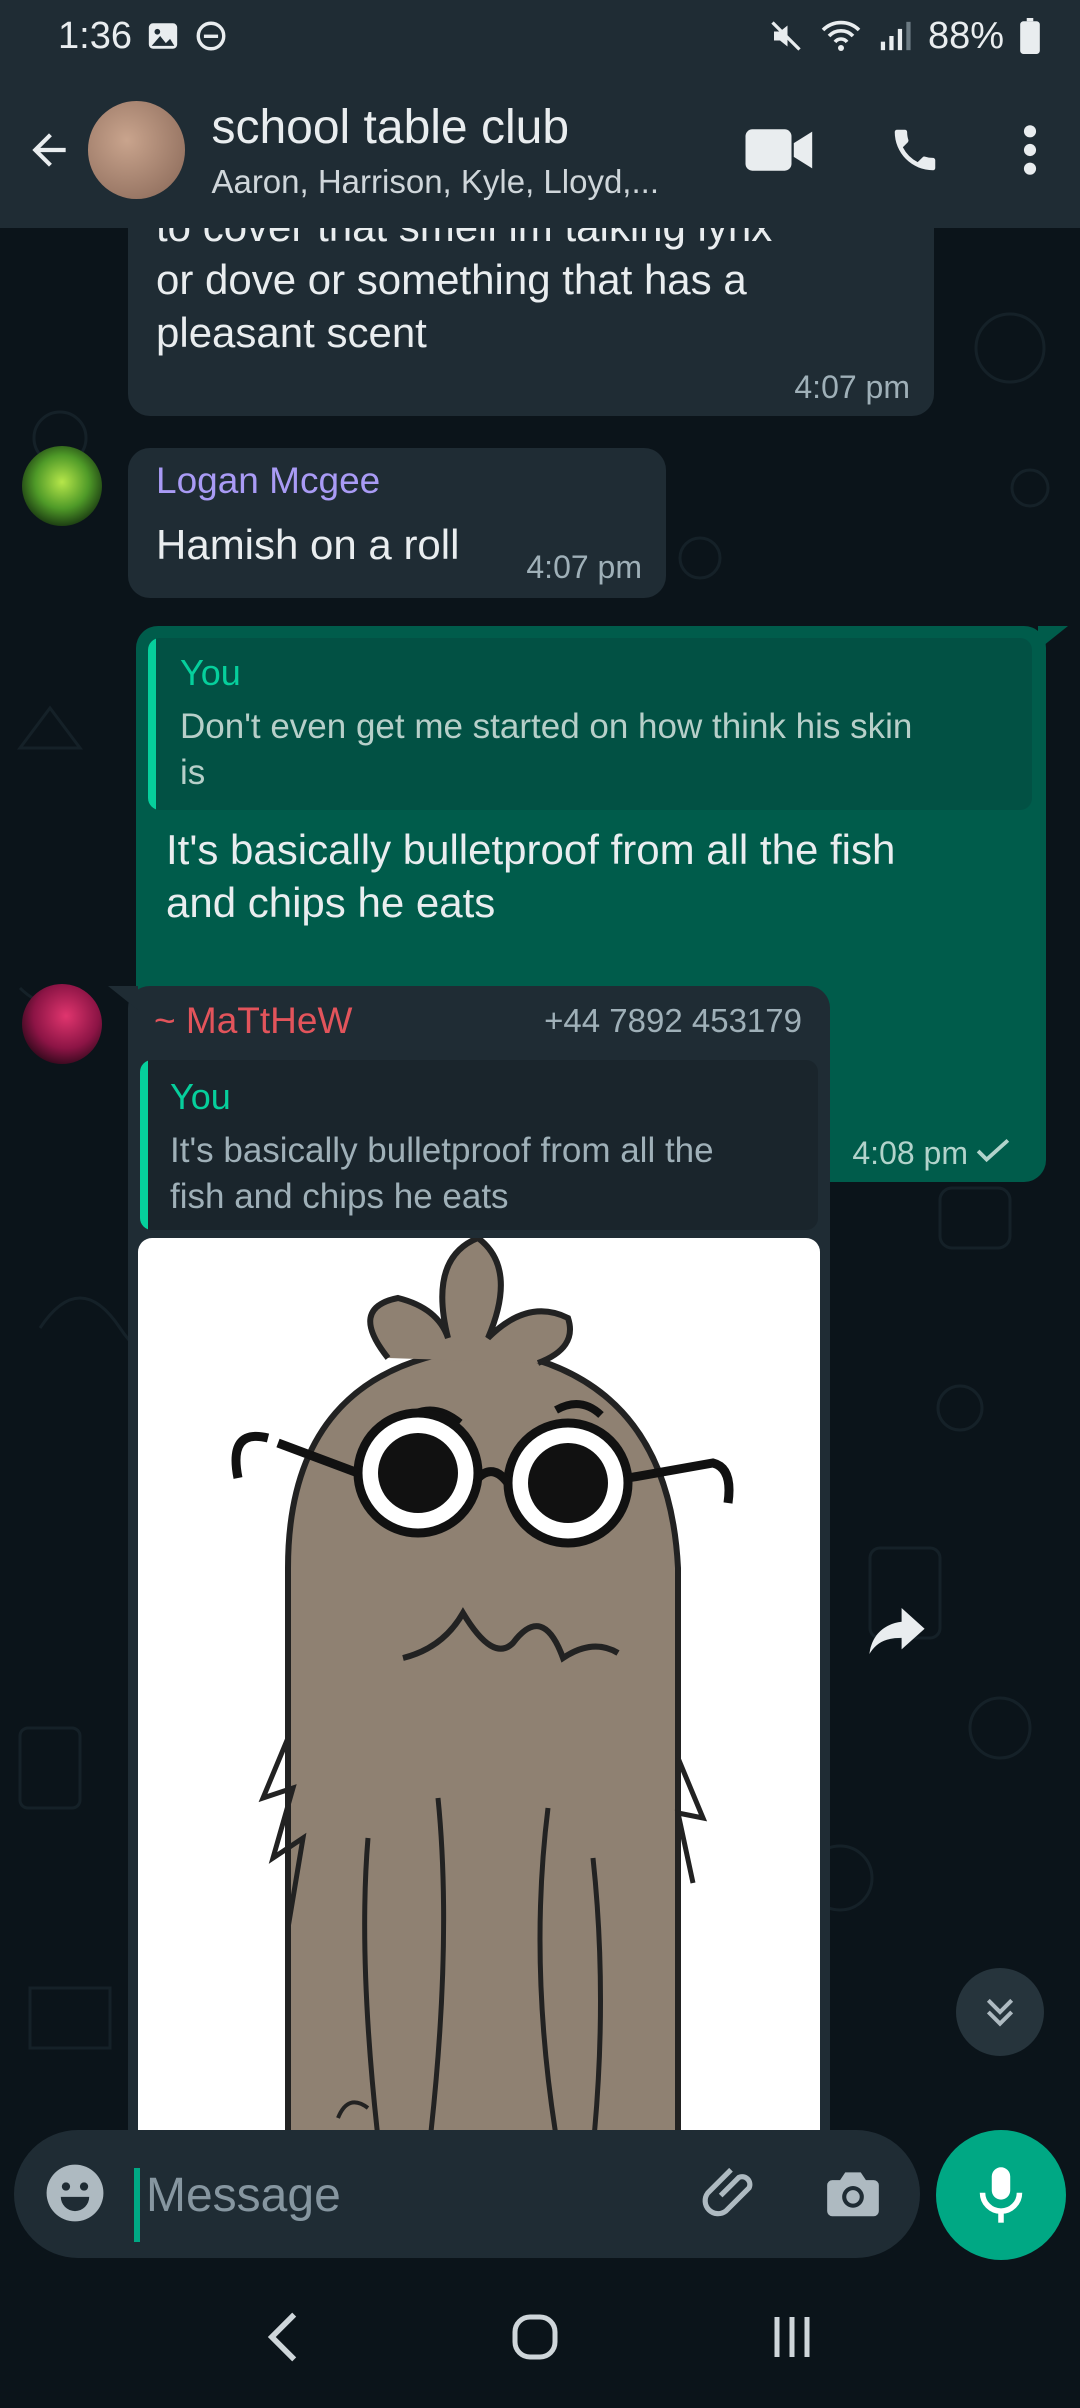 This screenshot has height=2408, width=1080. I want to click on message-line: pleasant scent, so click(291, 332).